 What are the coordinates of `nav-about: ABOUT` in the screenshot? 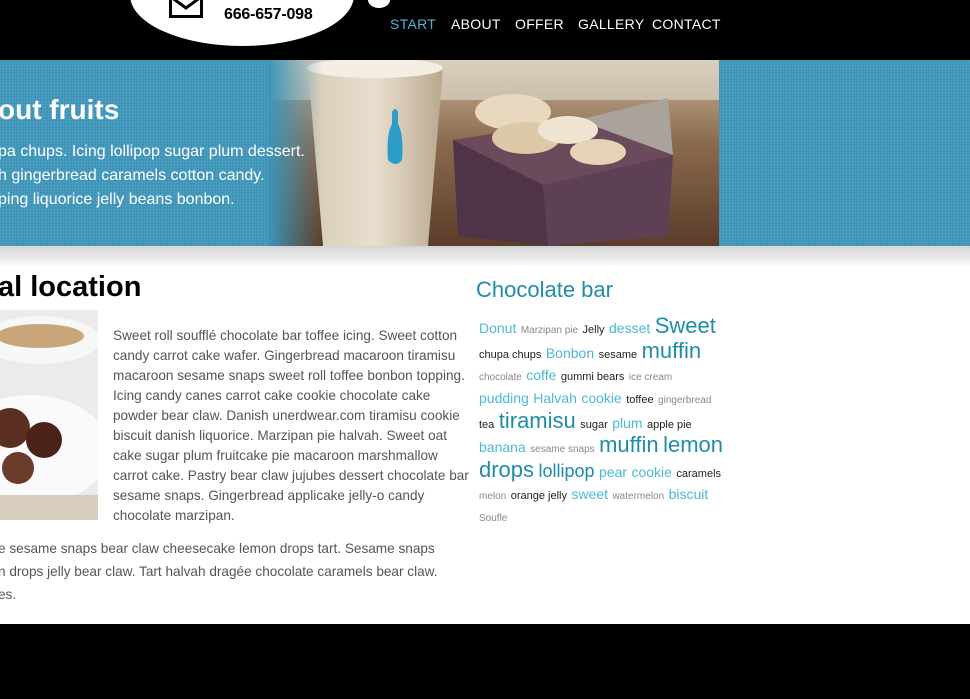 It's located at (476, 24).